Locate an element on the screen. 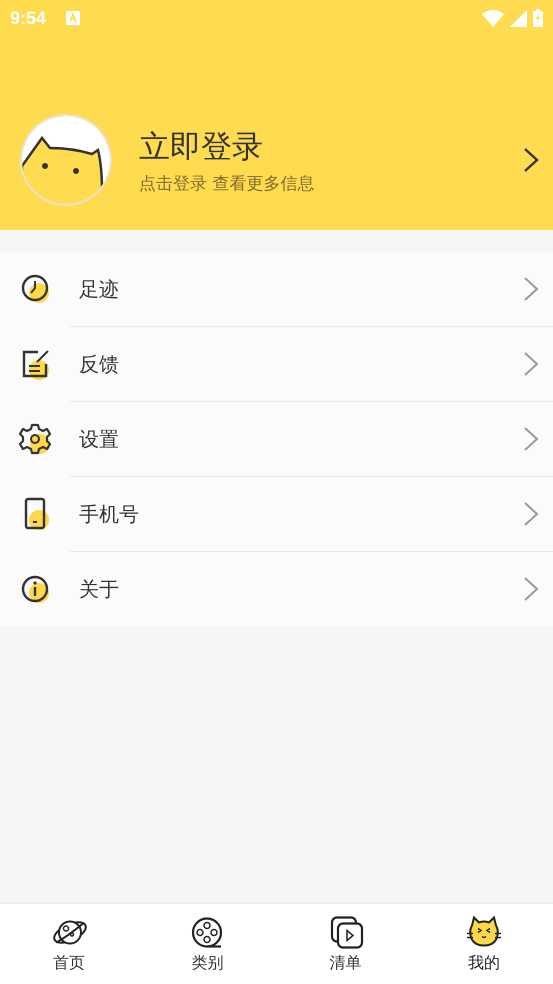  menu-label: 手机号 is located at coordinates (109, 514).